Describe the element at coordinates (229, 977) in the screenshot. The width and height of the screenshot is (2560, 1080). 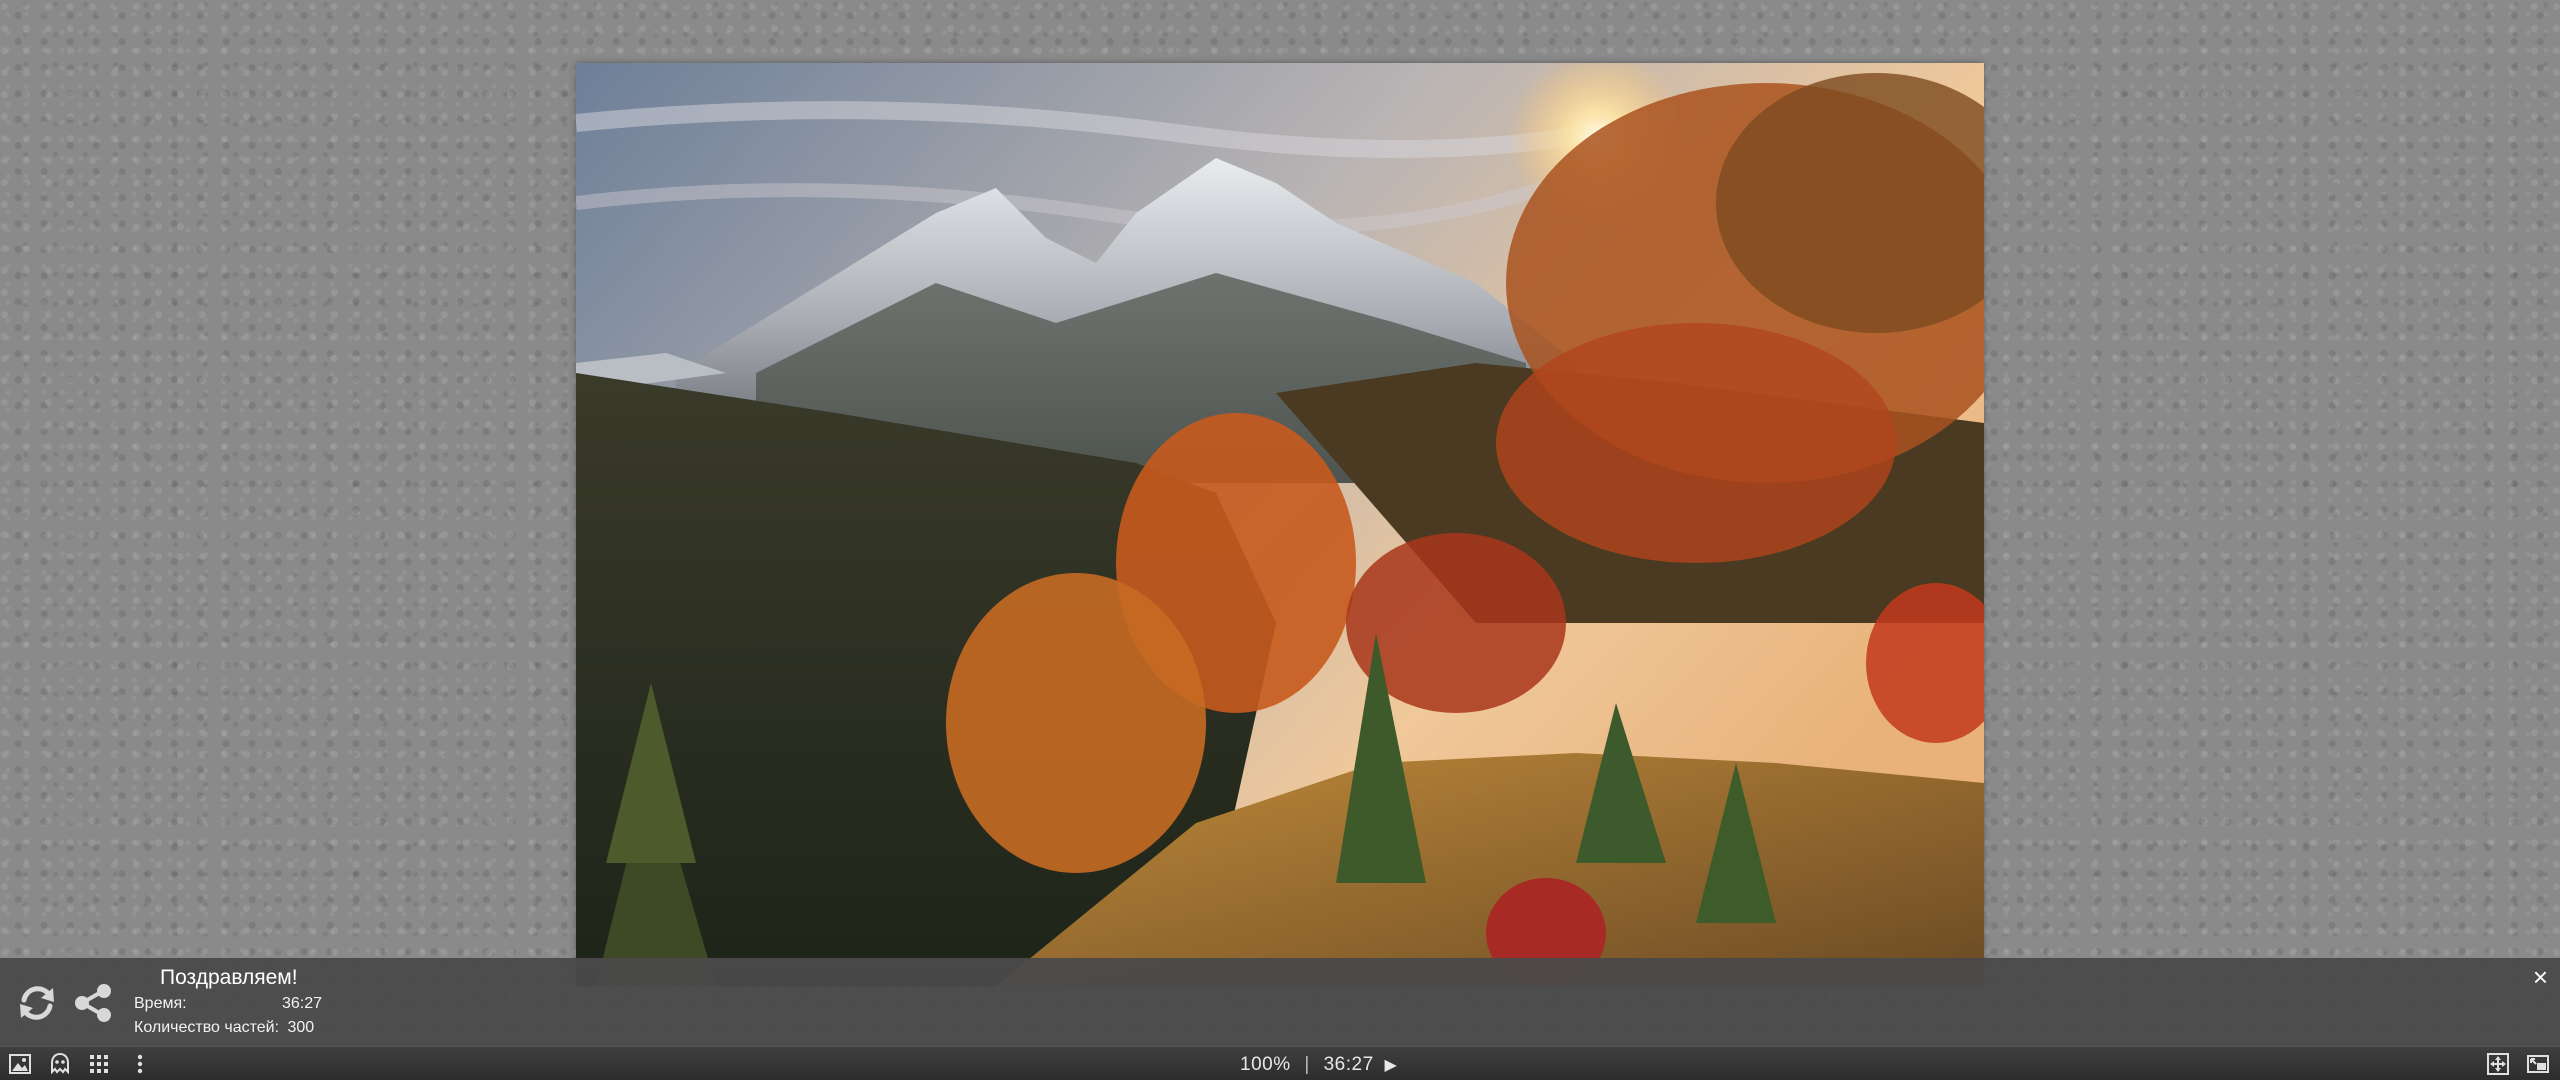
I see `congrats-title: Поздравляем!` at that location.